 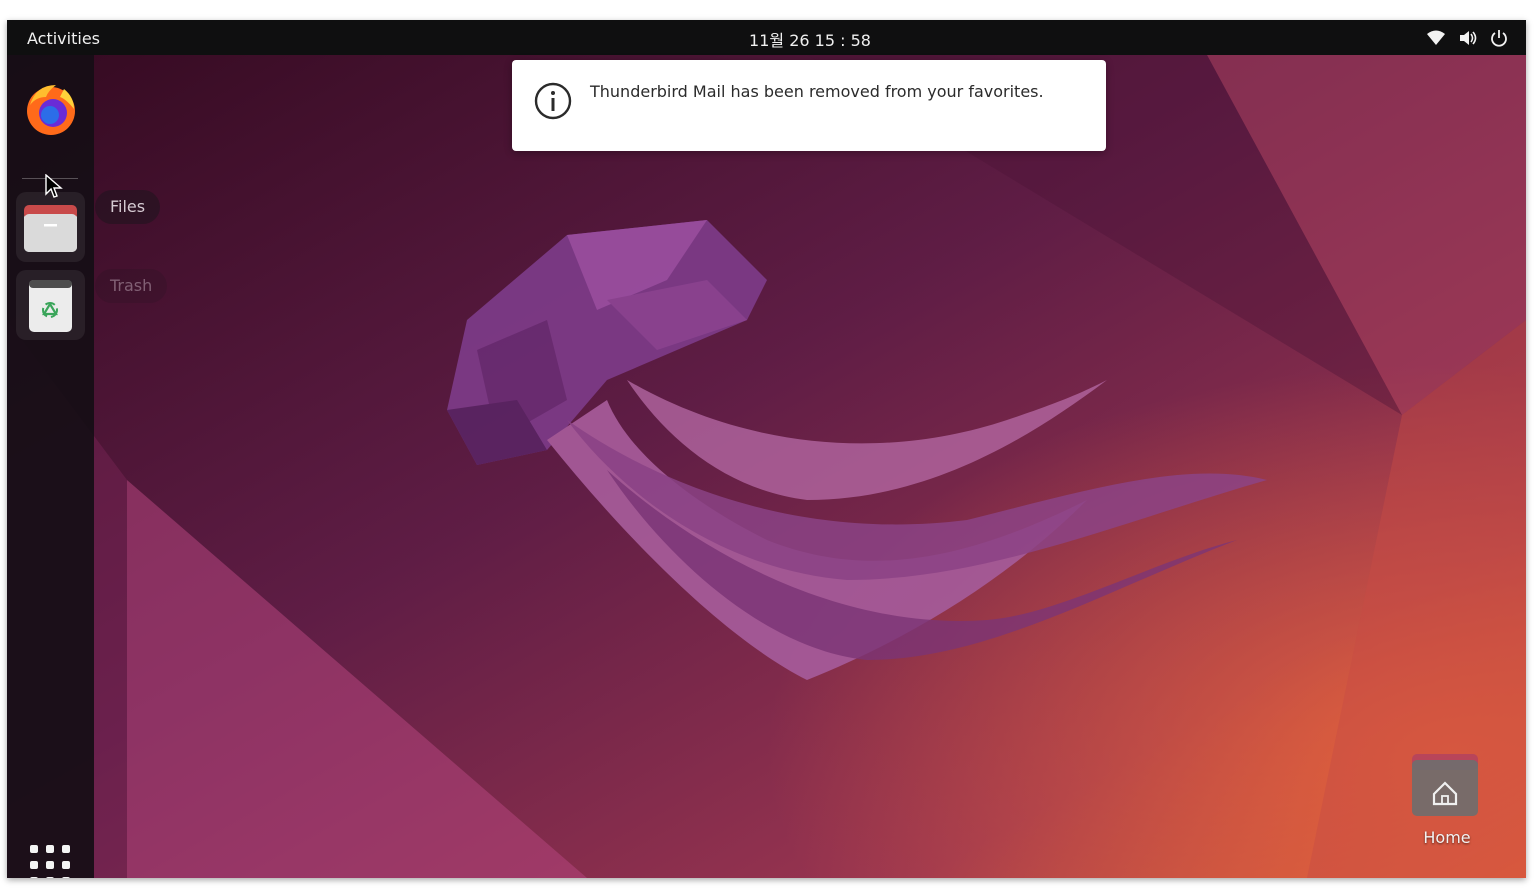 I want to click on tooltip-files: Files, so click(x=128, y=207).